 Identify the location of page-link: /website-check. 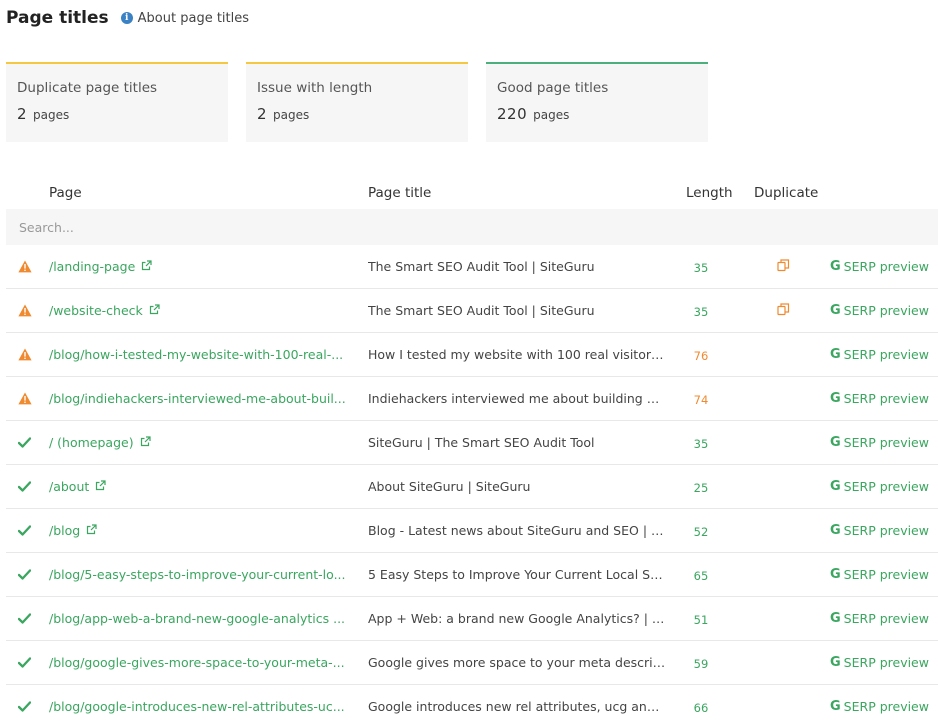
(104, 310).